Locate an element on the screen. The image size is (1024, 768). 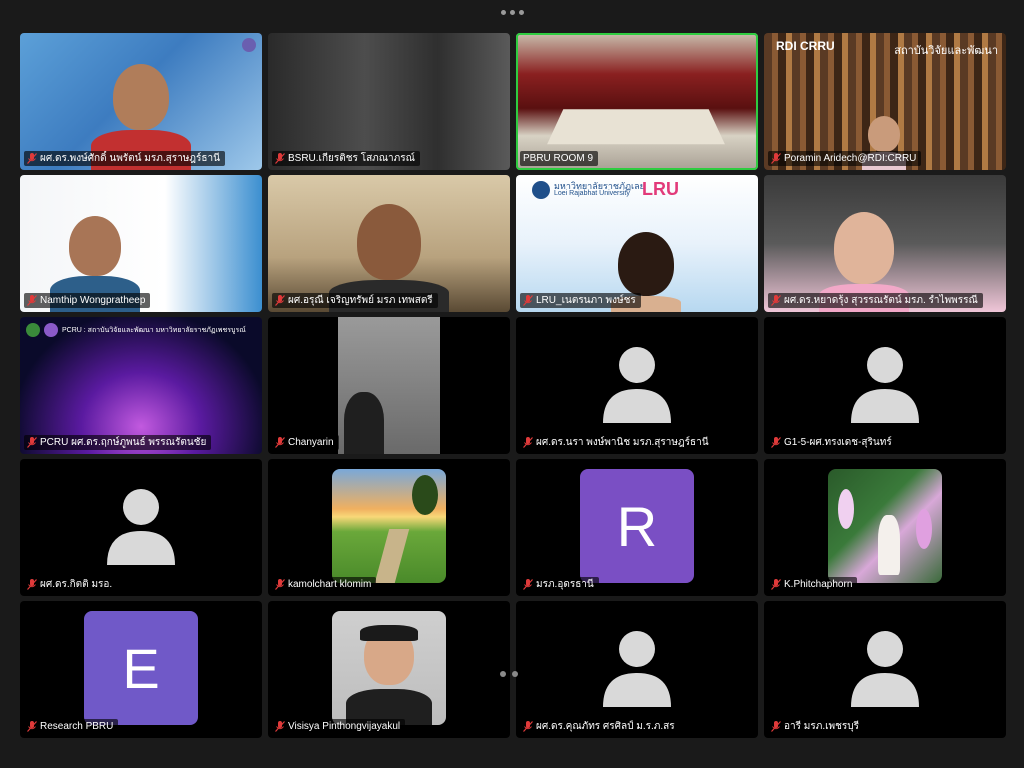
participant-tile: ผศ.ดร.นรา พงษ์พานิช มรภ.สุราษฎร์ธานี is located at coordinates (637, 385).